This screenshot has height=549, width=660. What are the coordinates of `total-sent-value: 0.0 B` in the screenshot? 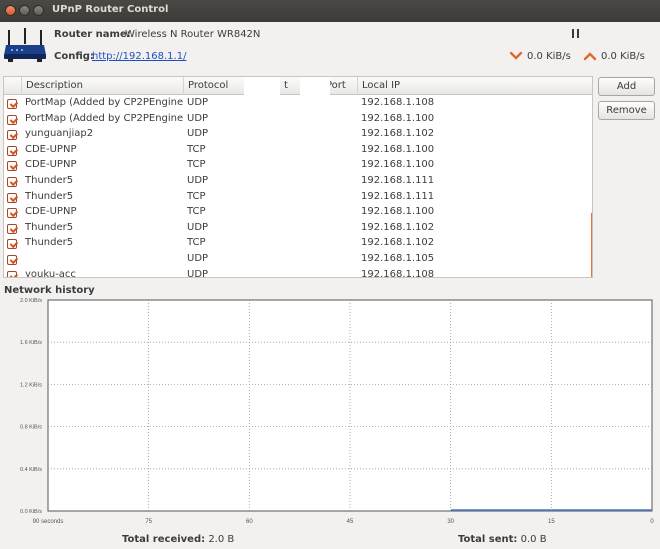 It's located at (533, 539).